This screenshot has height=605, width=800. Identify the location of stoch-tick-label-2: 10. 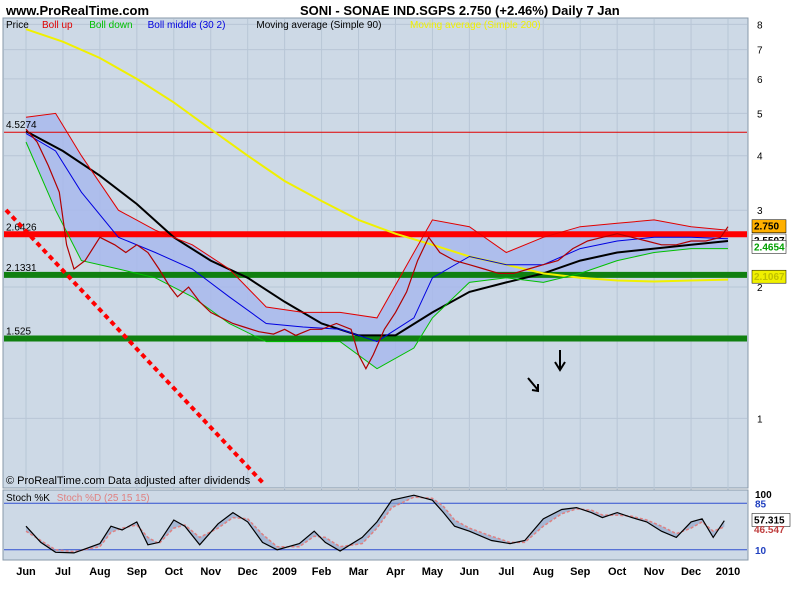
(761, 551).